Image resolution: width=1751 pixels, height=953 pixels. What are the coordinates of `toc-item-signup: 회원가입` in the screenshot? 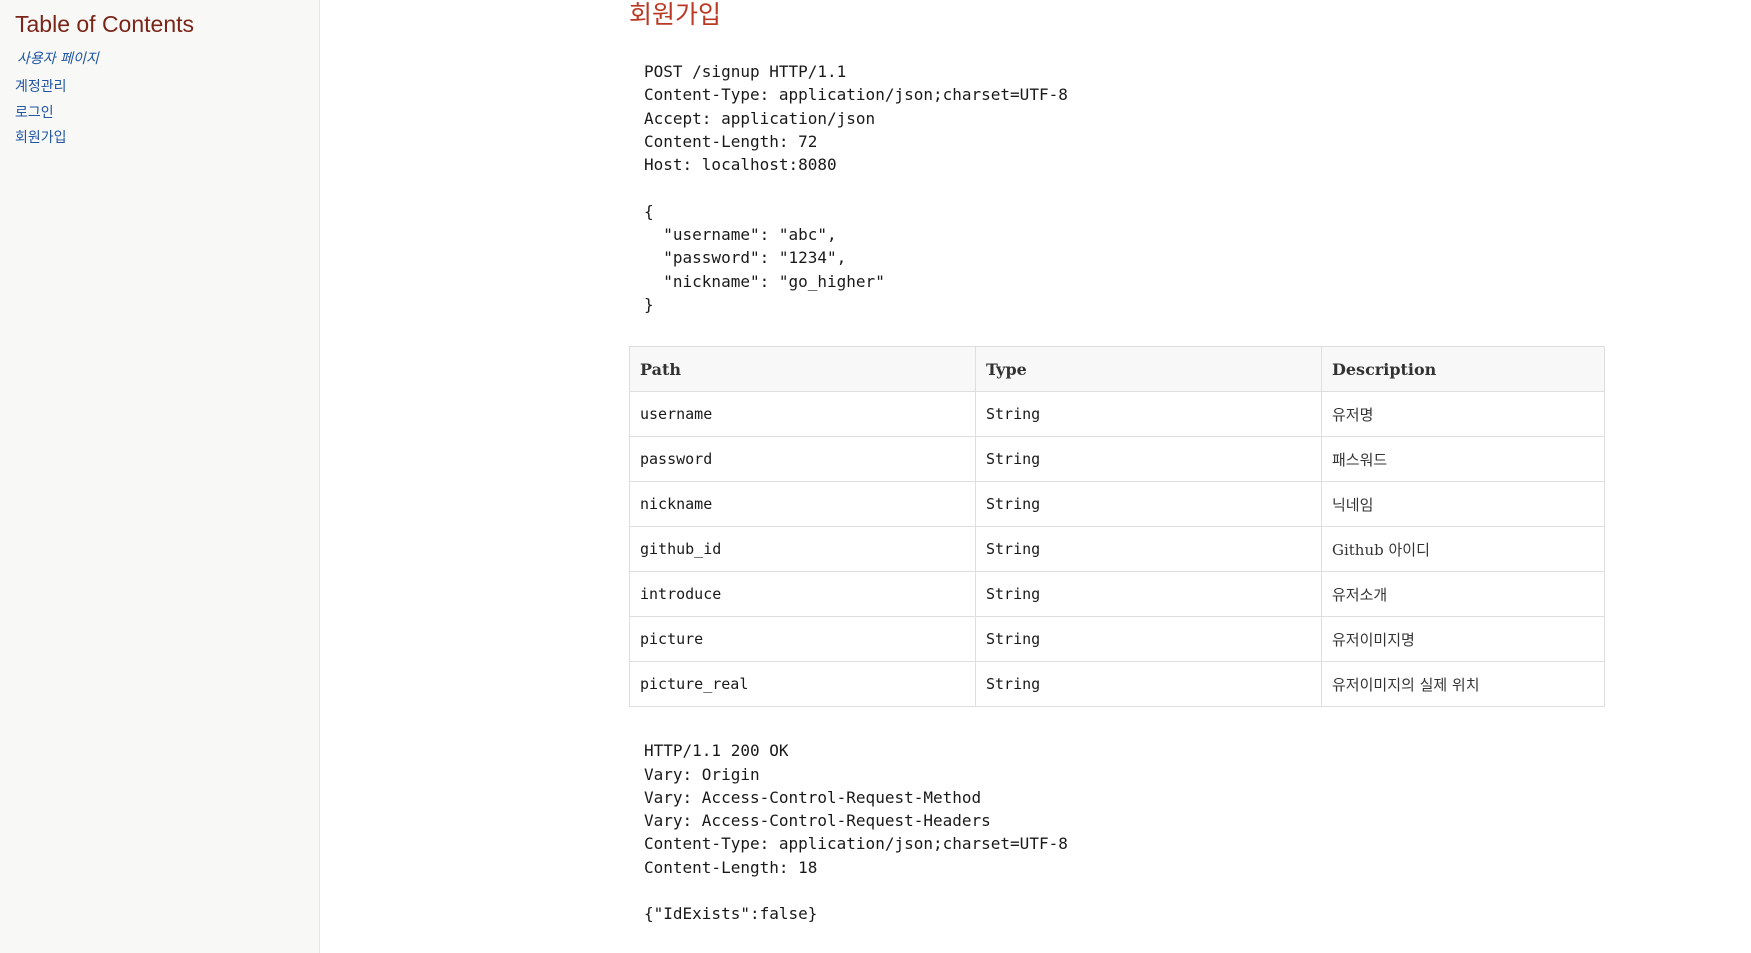 It's located at (167, 138).